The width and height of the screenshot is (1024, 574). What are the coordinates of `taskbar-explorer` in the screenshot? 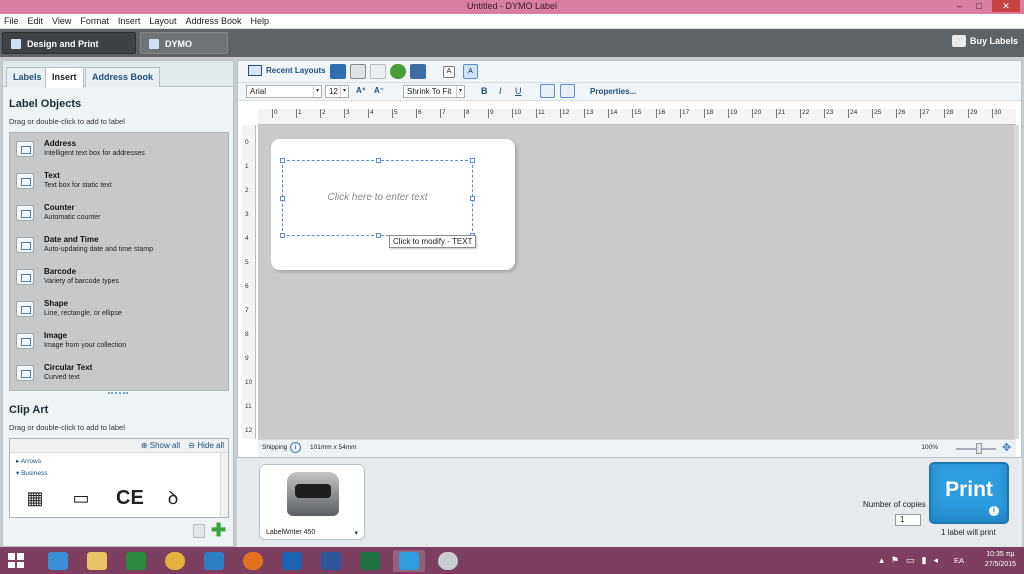 It's located at (97, 561).